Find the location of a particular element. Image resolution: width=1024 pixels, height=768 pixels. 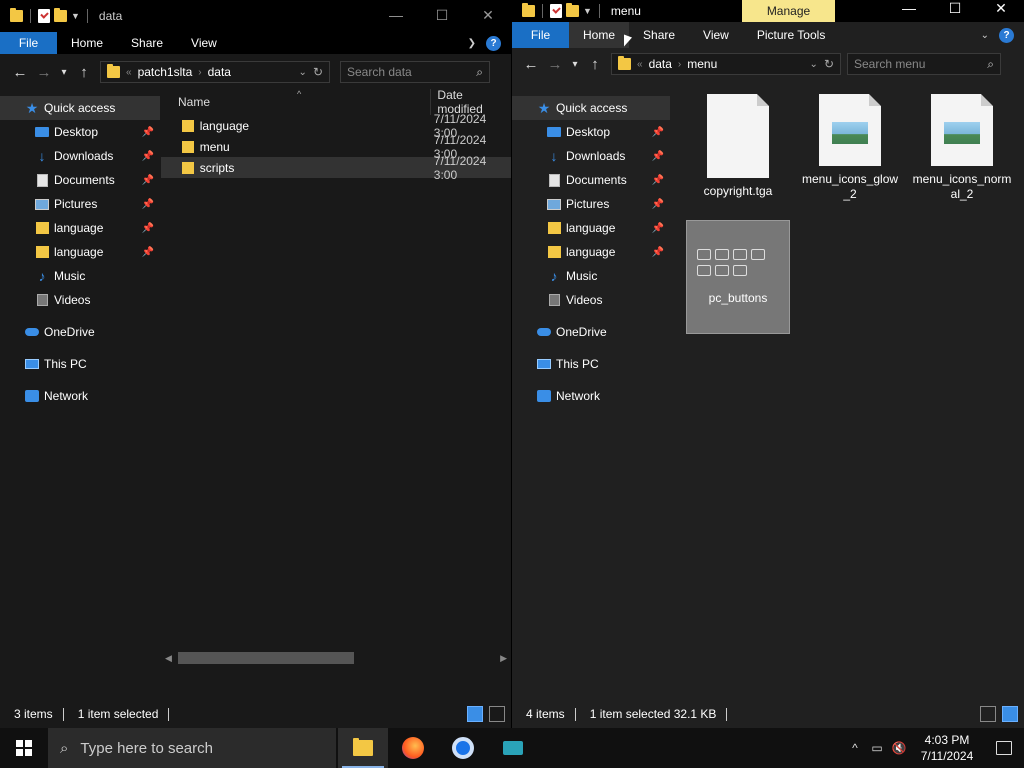

scroll-left-icon: ◀ is located at coordinates (168, 658).